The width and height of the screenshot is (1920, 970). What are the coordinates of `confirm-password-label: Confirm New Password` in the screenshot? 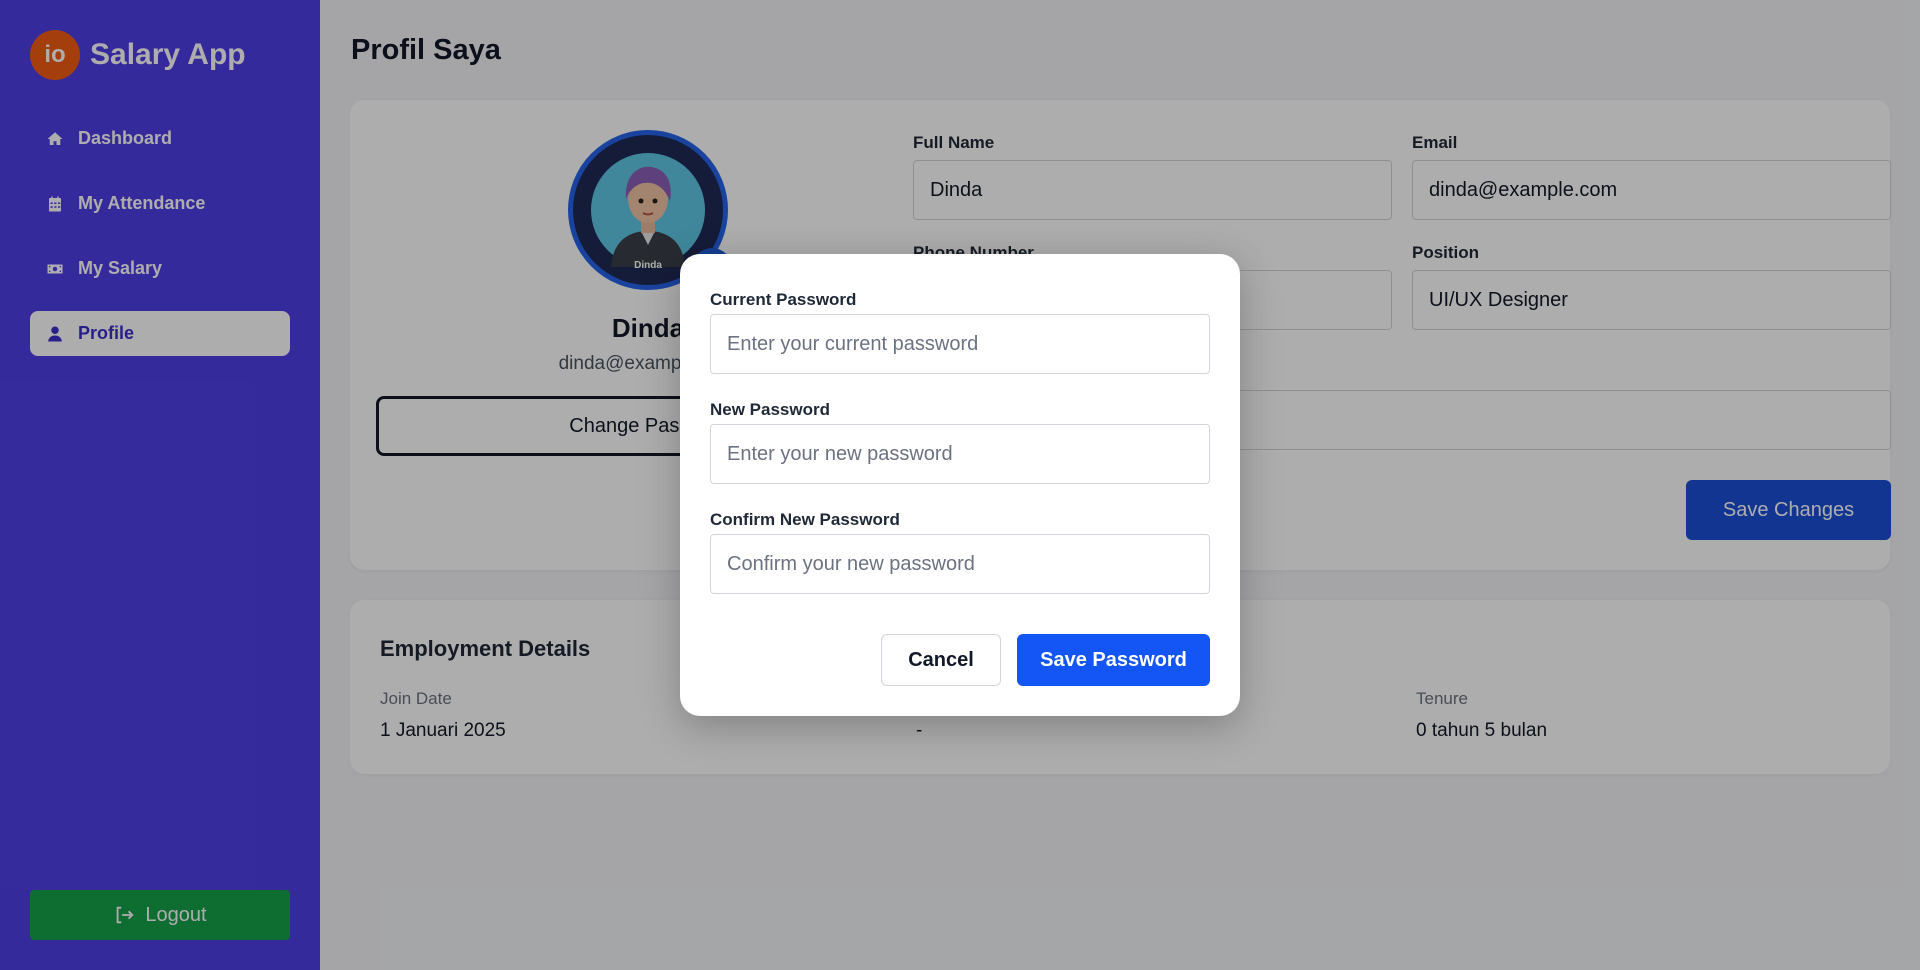 It's located at (805, 519).